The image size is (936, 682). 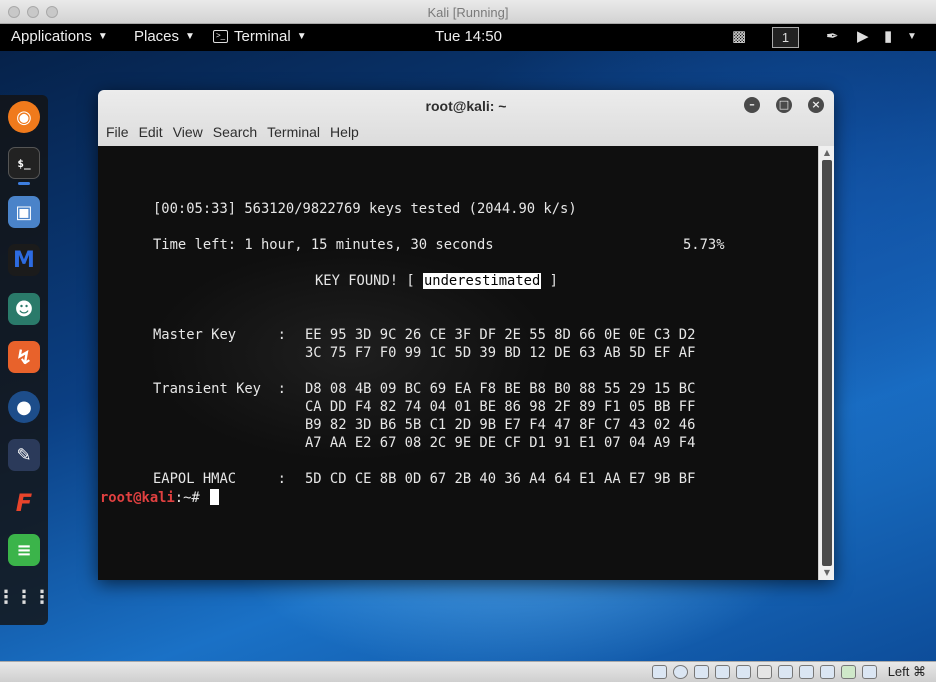 I want to click on faraday-icon: F, so click(x=24, y=503).